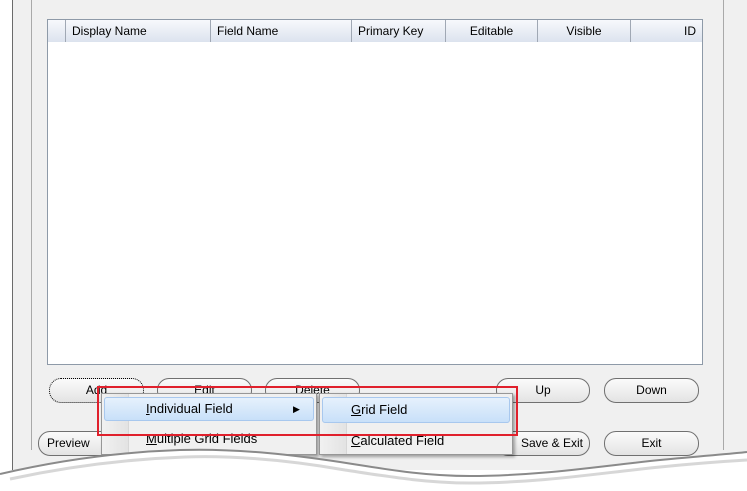 The width and height of the screenshot is (747, 491). Describe the element at coordinates (399, 31) in the screenshot. I see `column-header-primary-key: Primary Key` at that location.